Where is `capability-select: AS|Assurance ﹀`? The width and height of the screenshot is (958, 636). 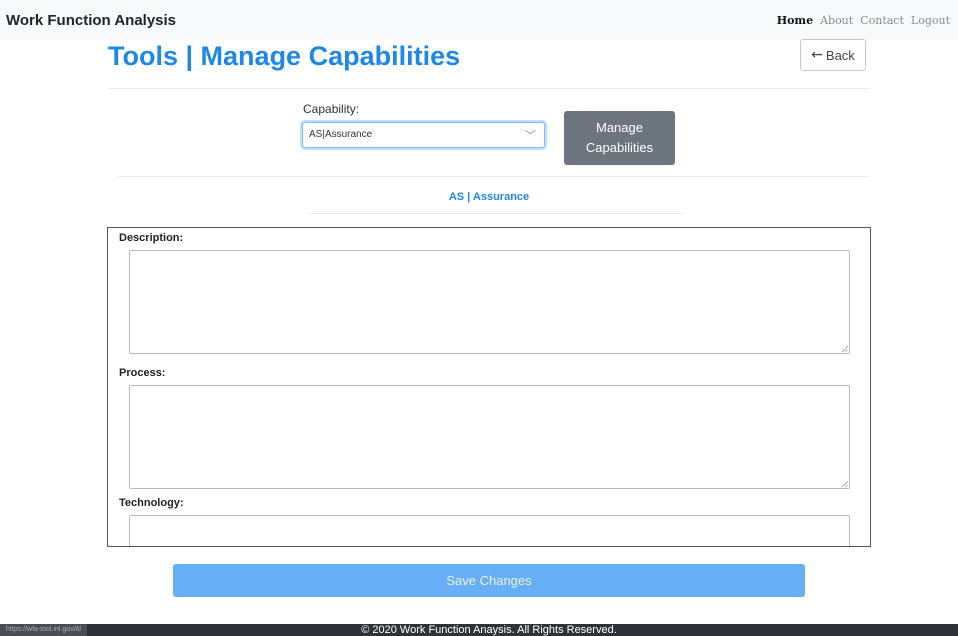
capability-select: AS|Assurance ﹀ is located at coordinates (423, 135).